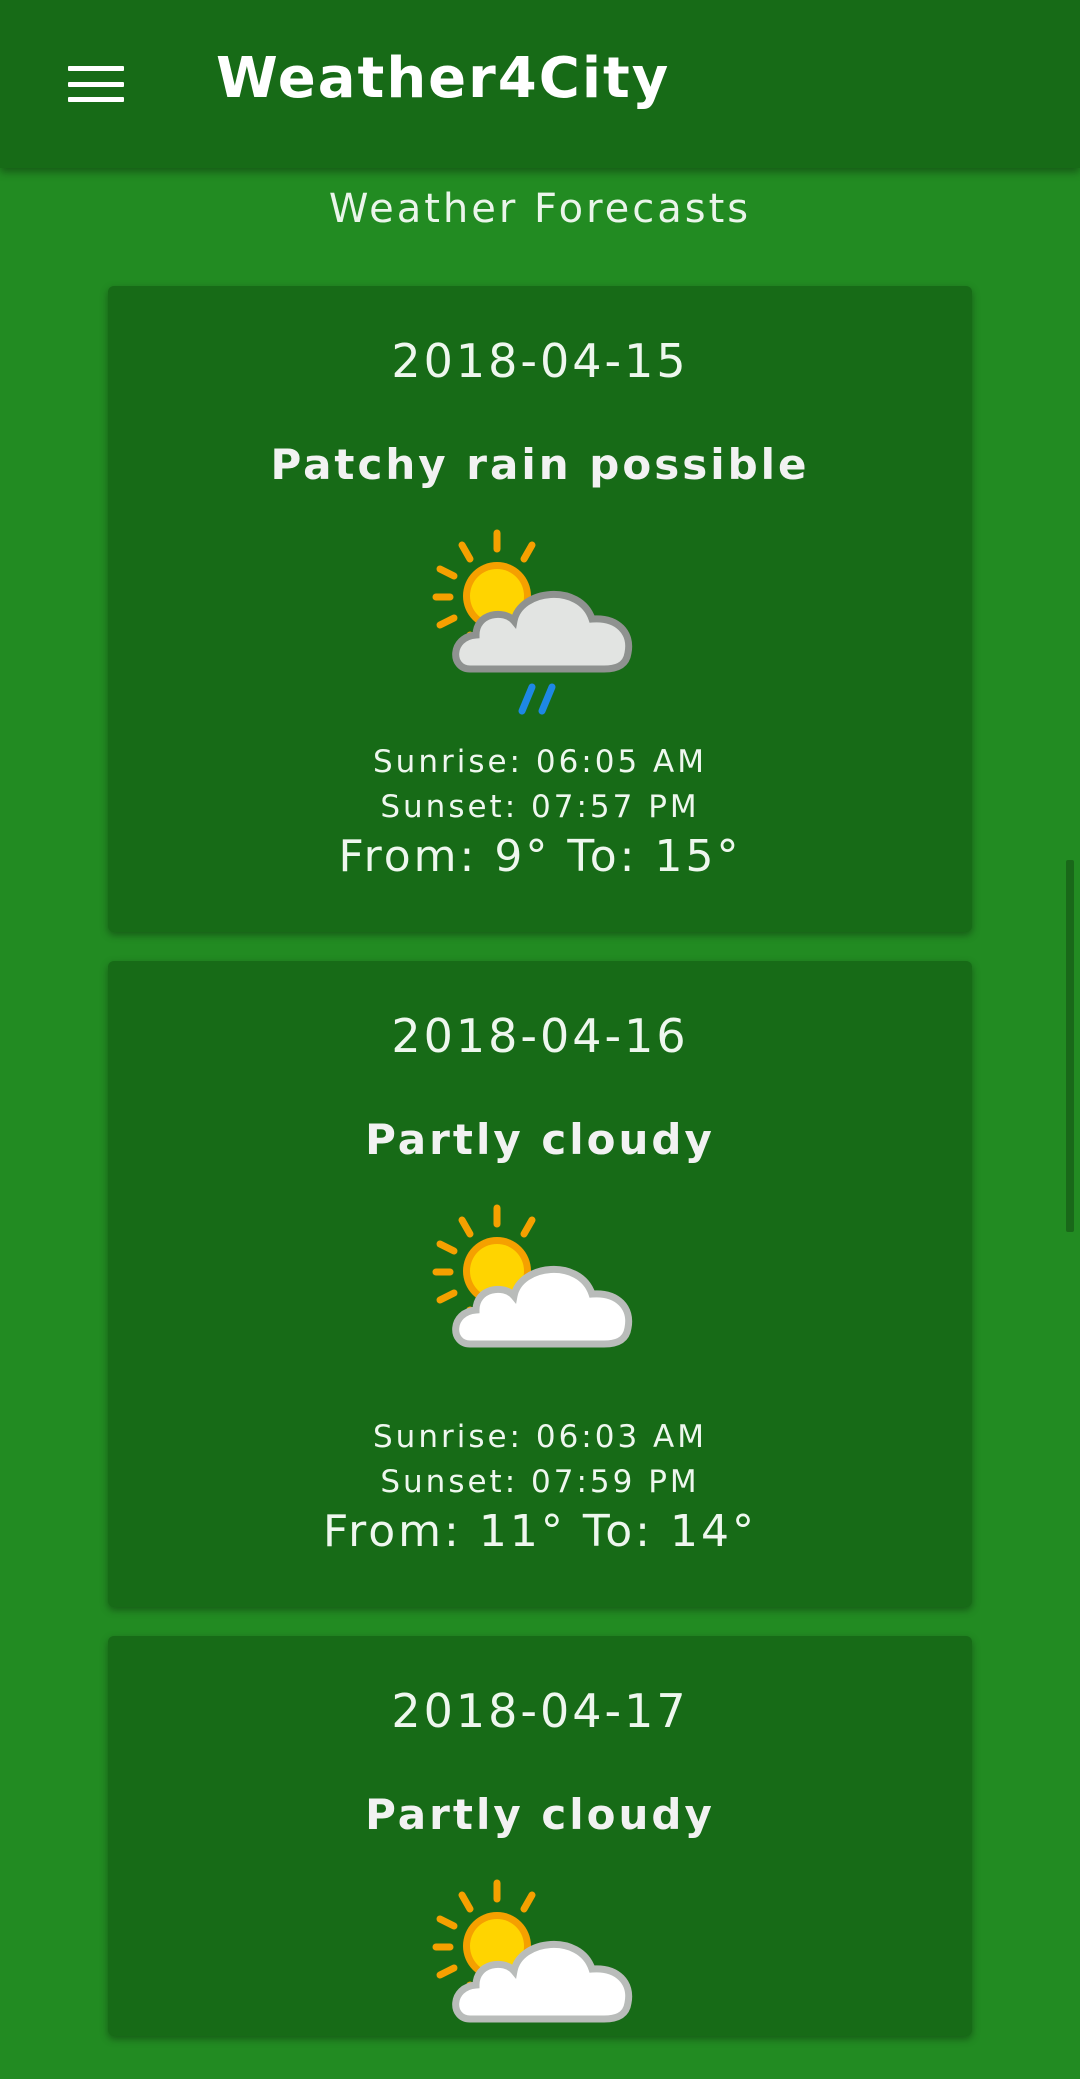 Image resolution: width=1080 pixels, height=2079 pixels. Describe the element at coordinates (540, 1482) in the screenshot. I see `sunset-time: Sunset: 07:59 PM` at that location.